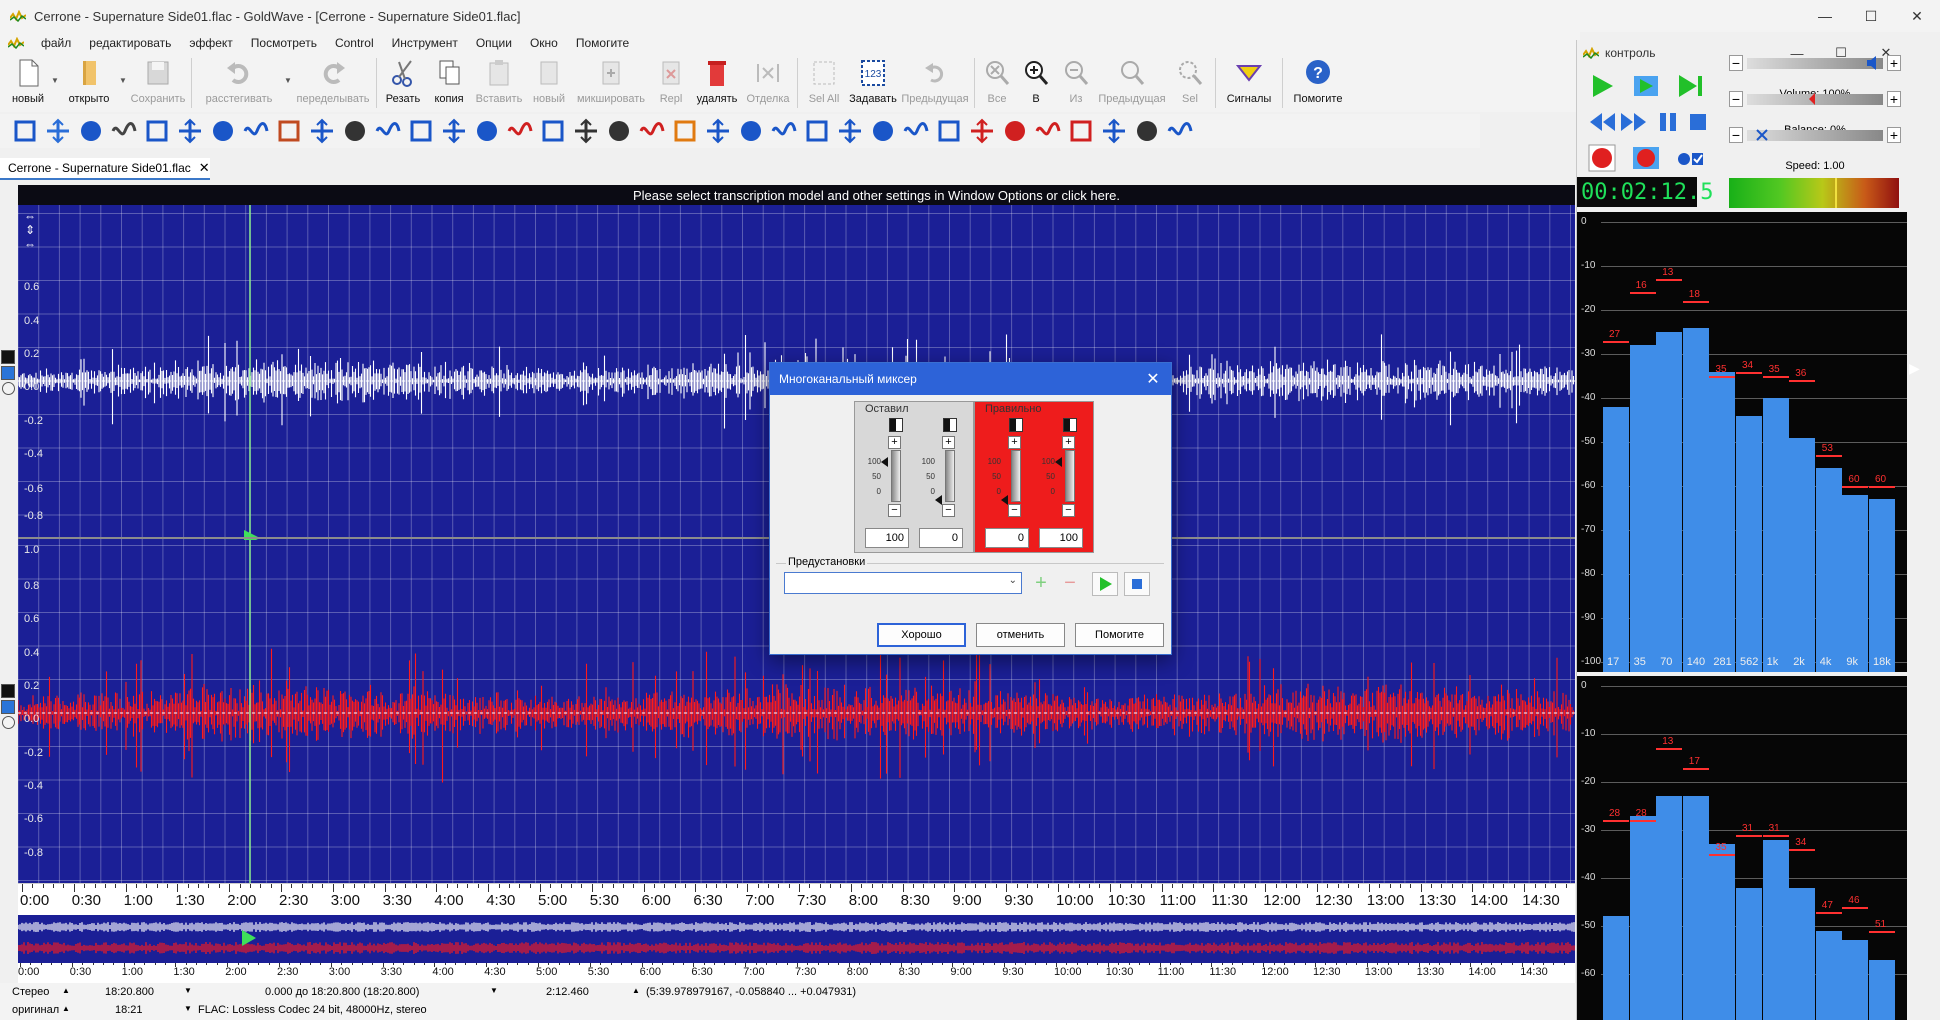  I want to click on redo-button: переделывать, so click(333, 83).